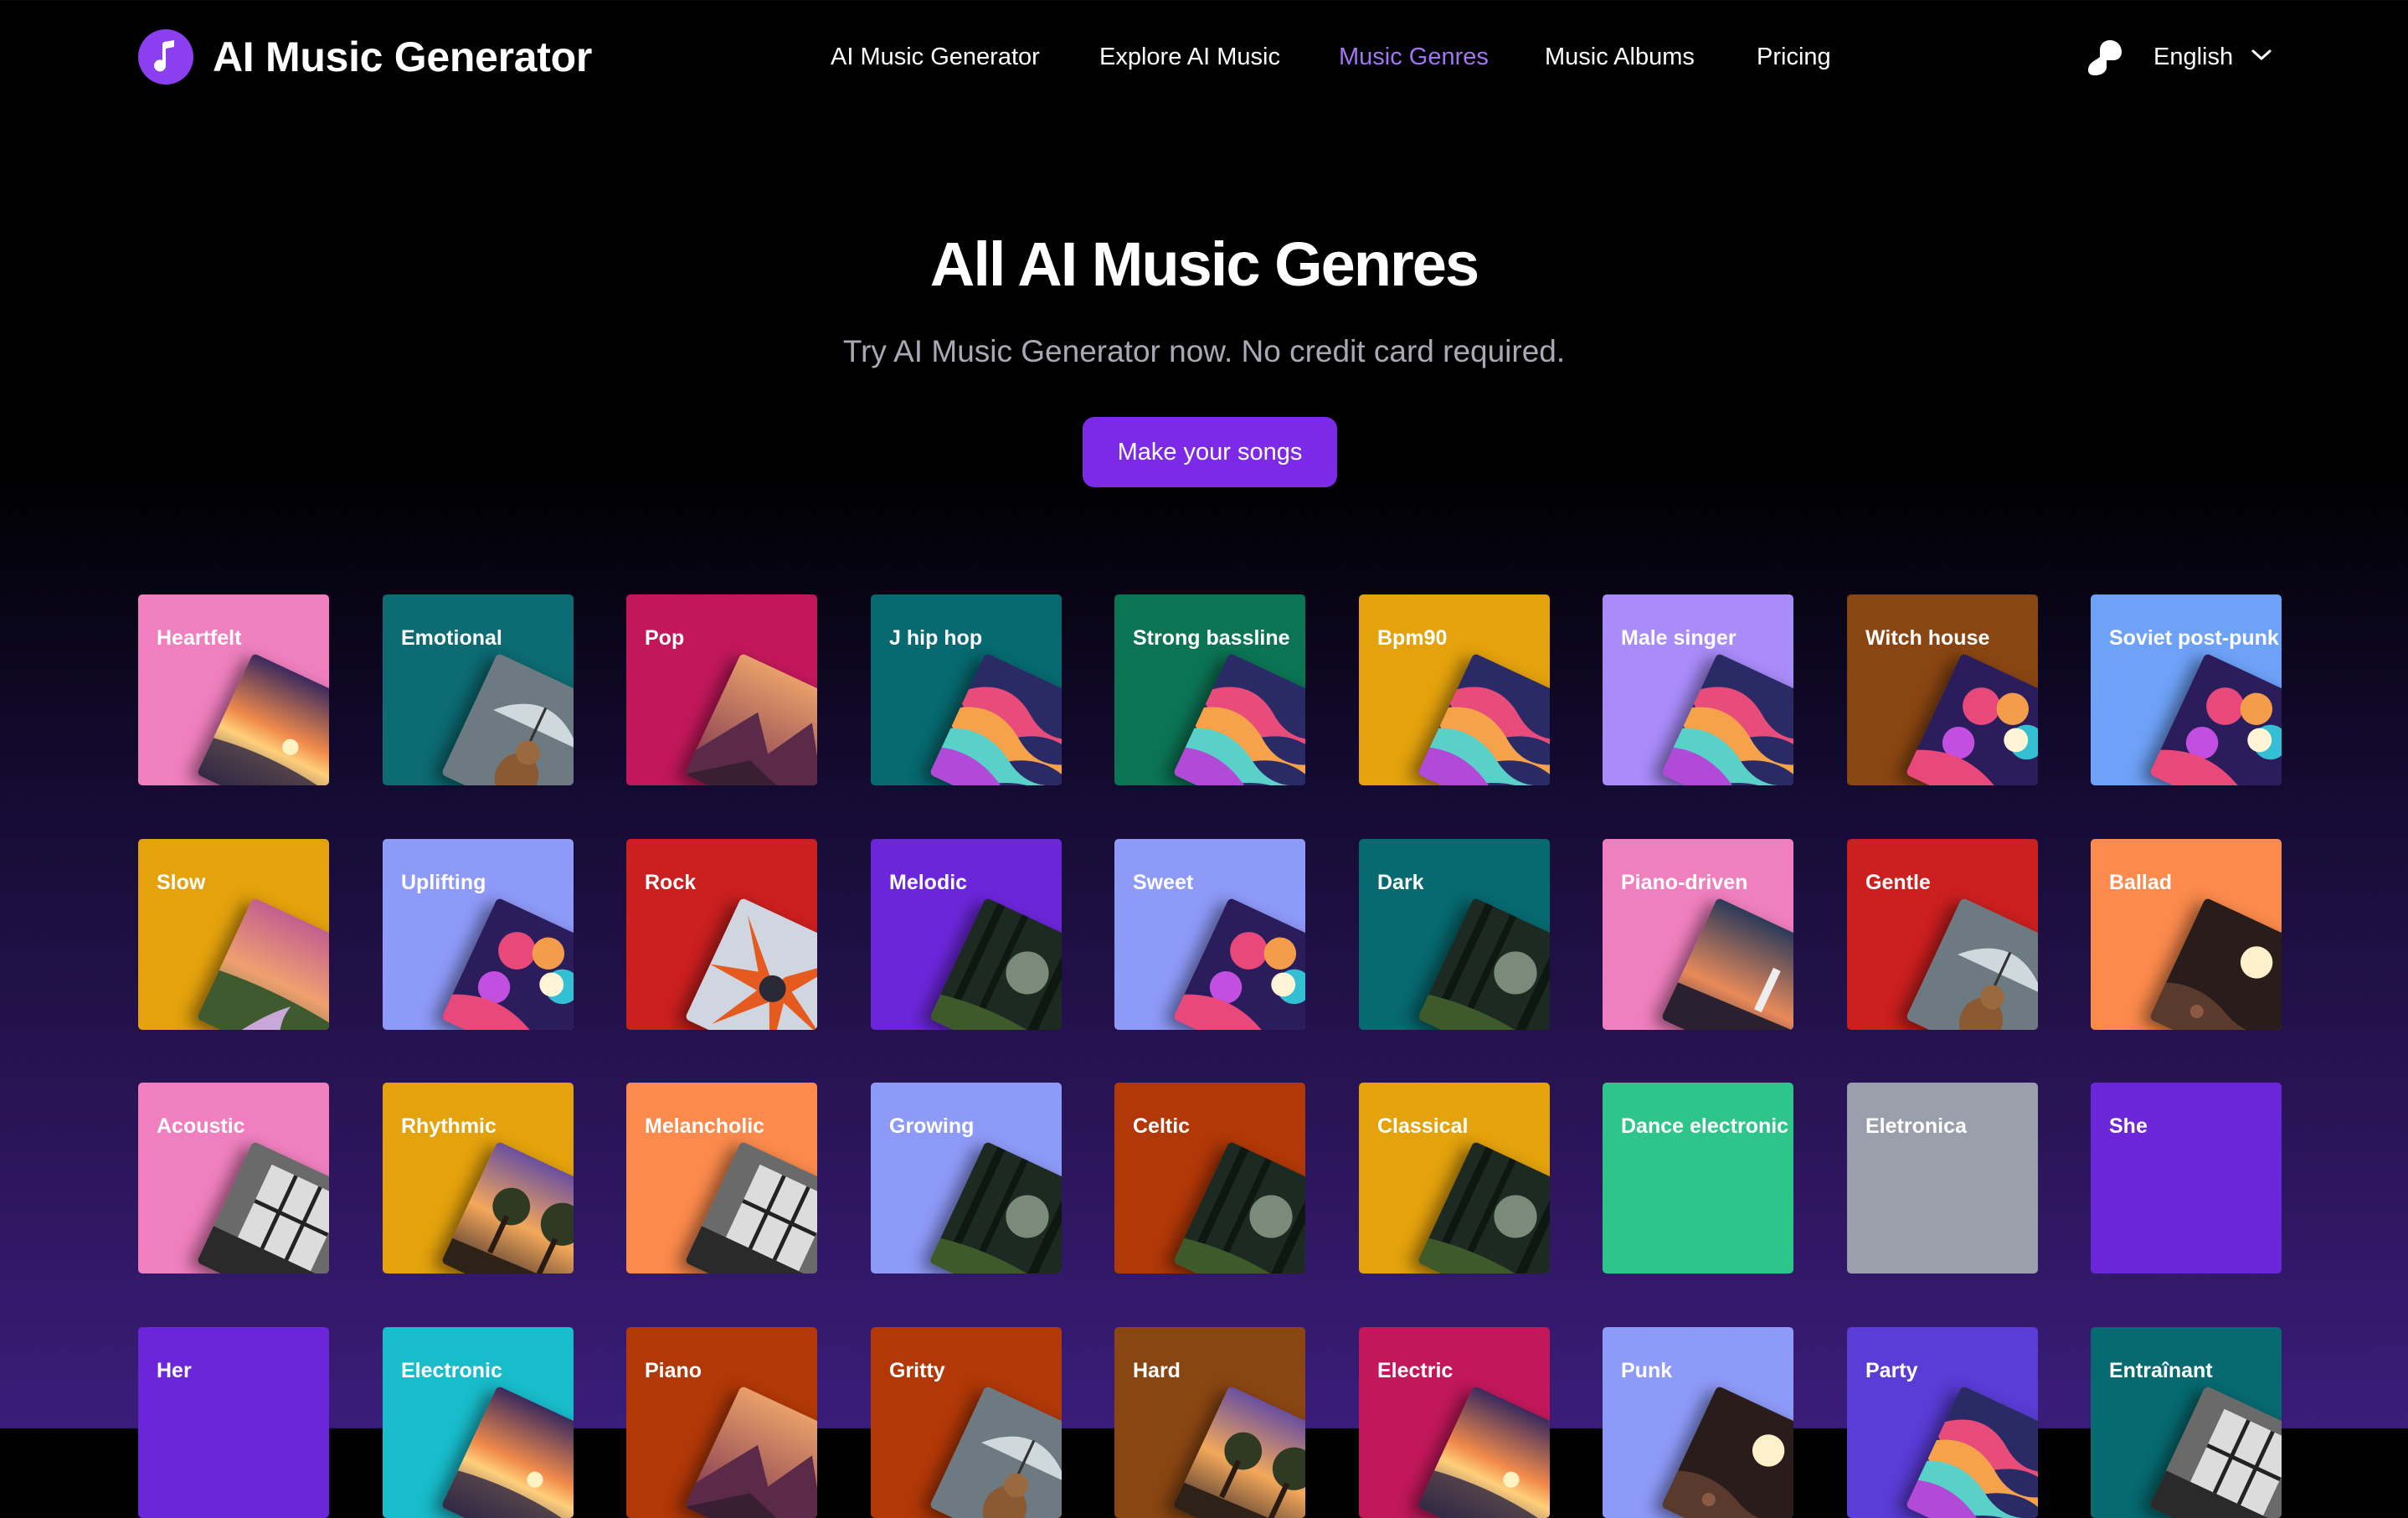 The height and width of the screenshot is (1518, 2408). What do you see at coordinates (1163, 882) in the screenshot?
I see `genre-card-label: Sweet` at bounding box center [1163, 882].